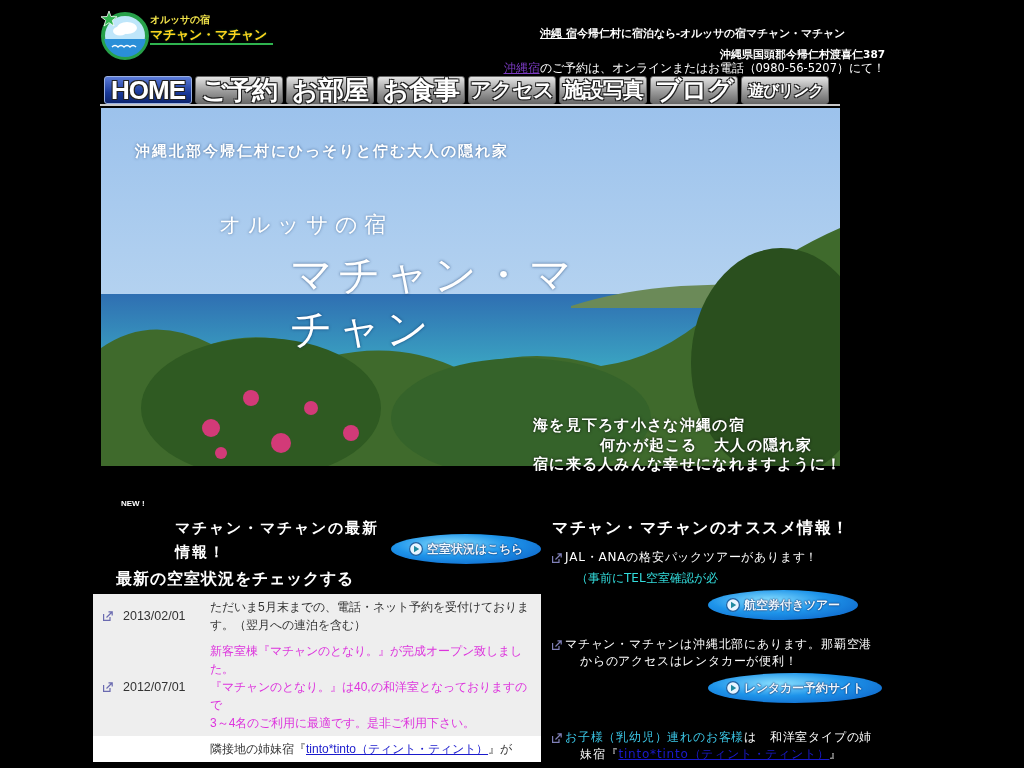  I want to click on recommend-text: マチャン・マチャンは沖縄北部にあります。那覇空港からのアクセスはレンタカーが便利！, so click(719, 653).